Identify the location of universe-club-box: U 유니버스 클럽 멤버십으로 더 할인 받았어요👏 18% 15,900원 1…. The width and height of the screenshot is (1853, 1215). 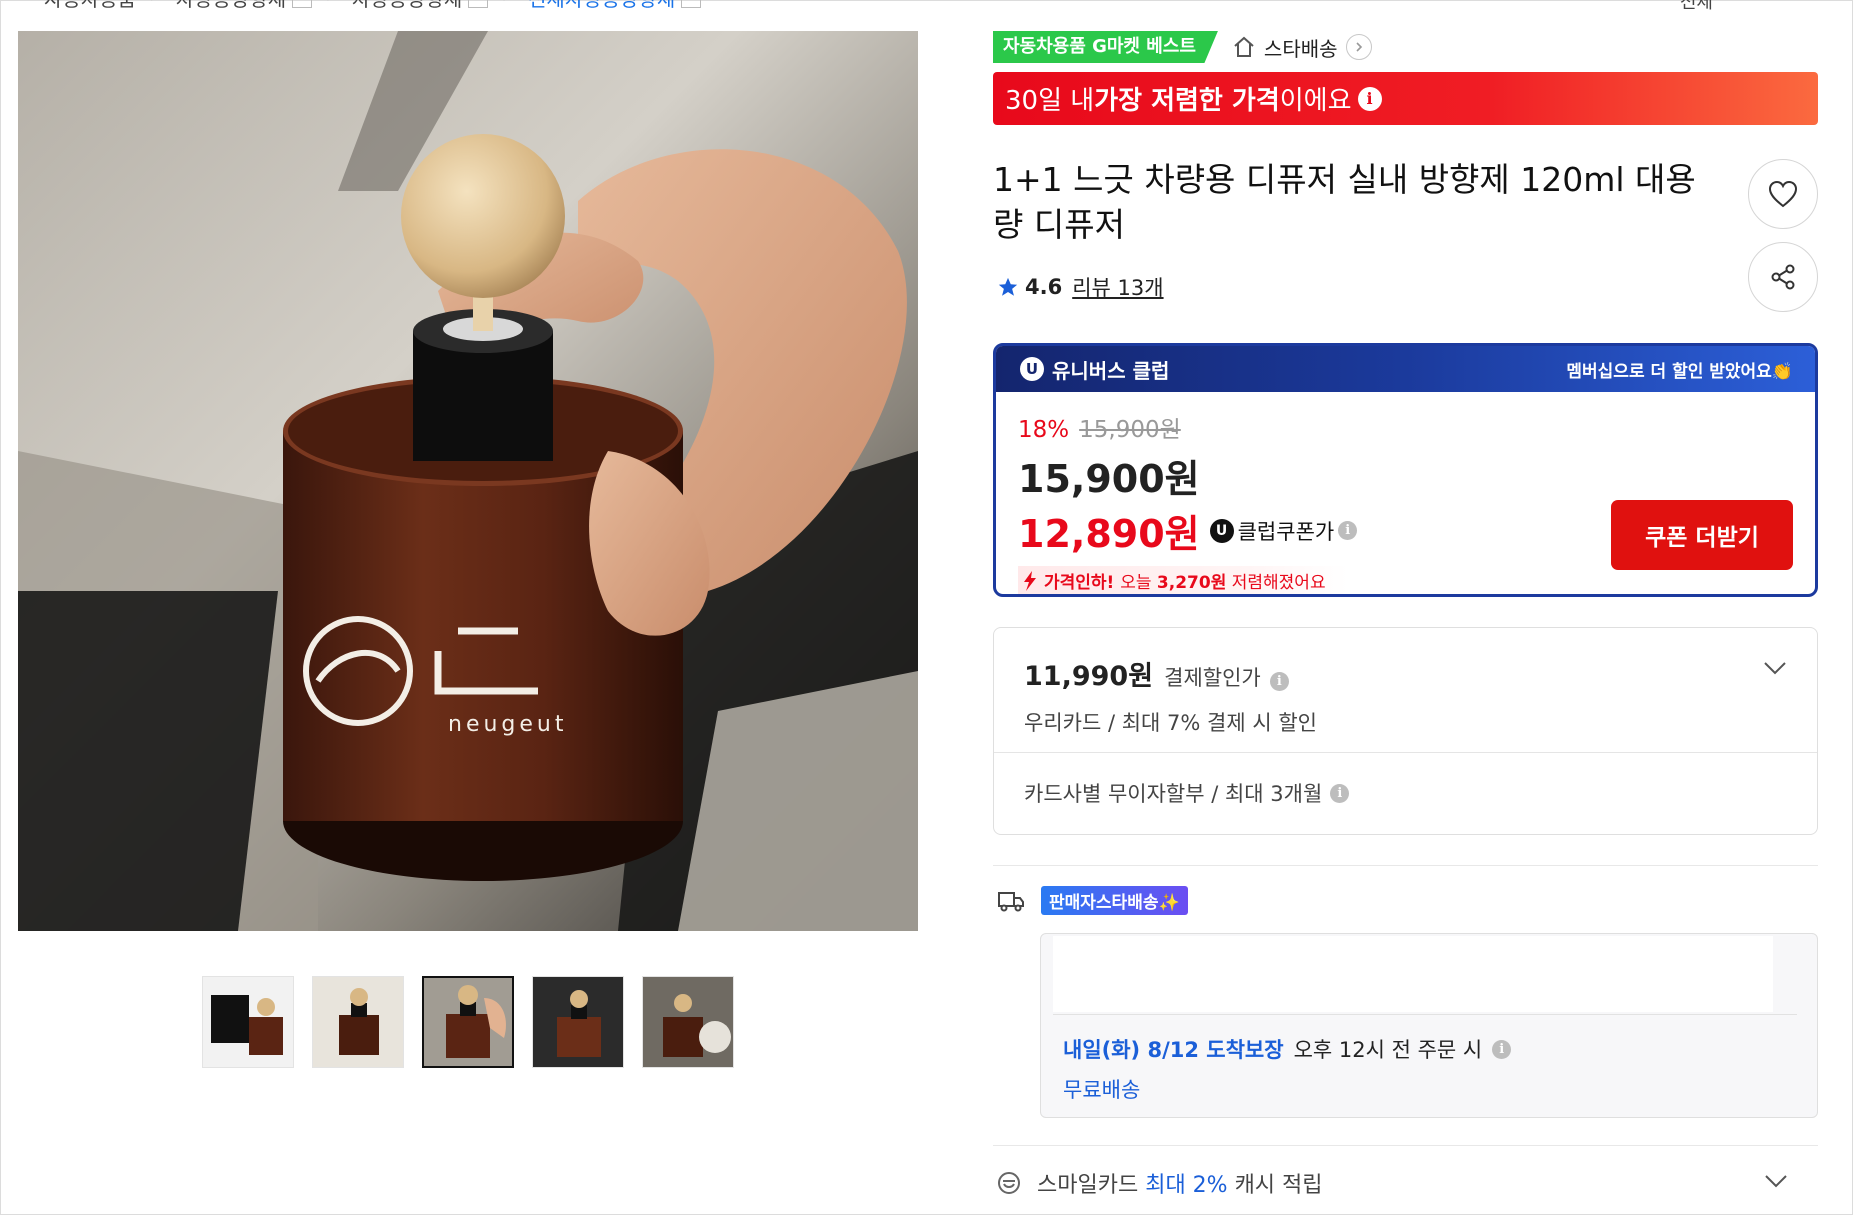
(1405, 470).